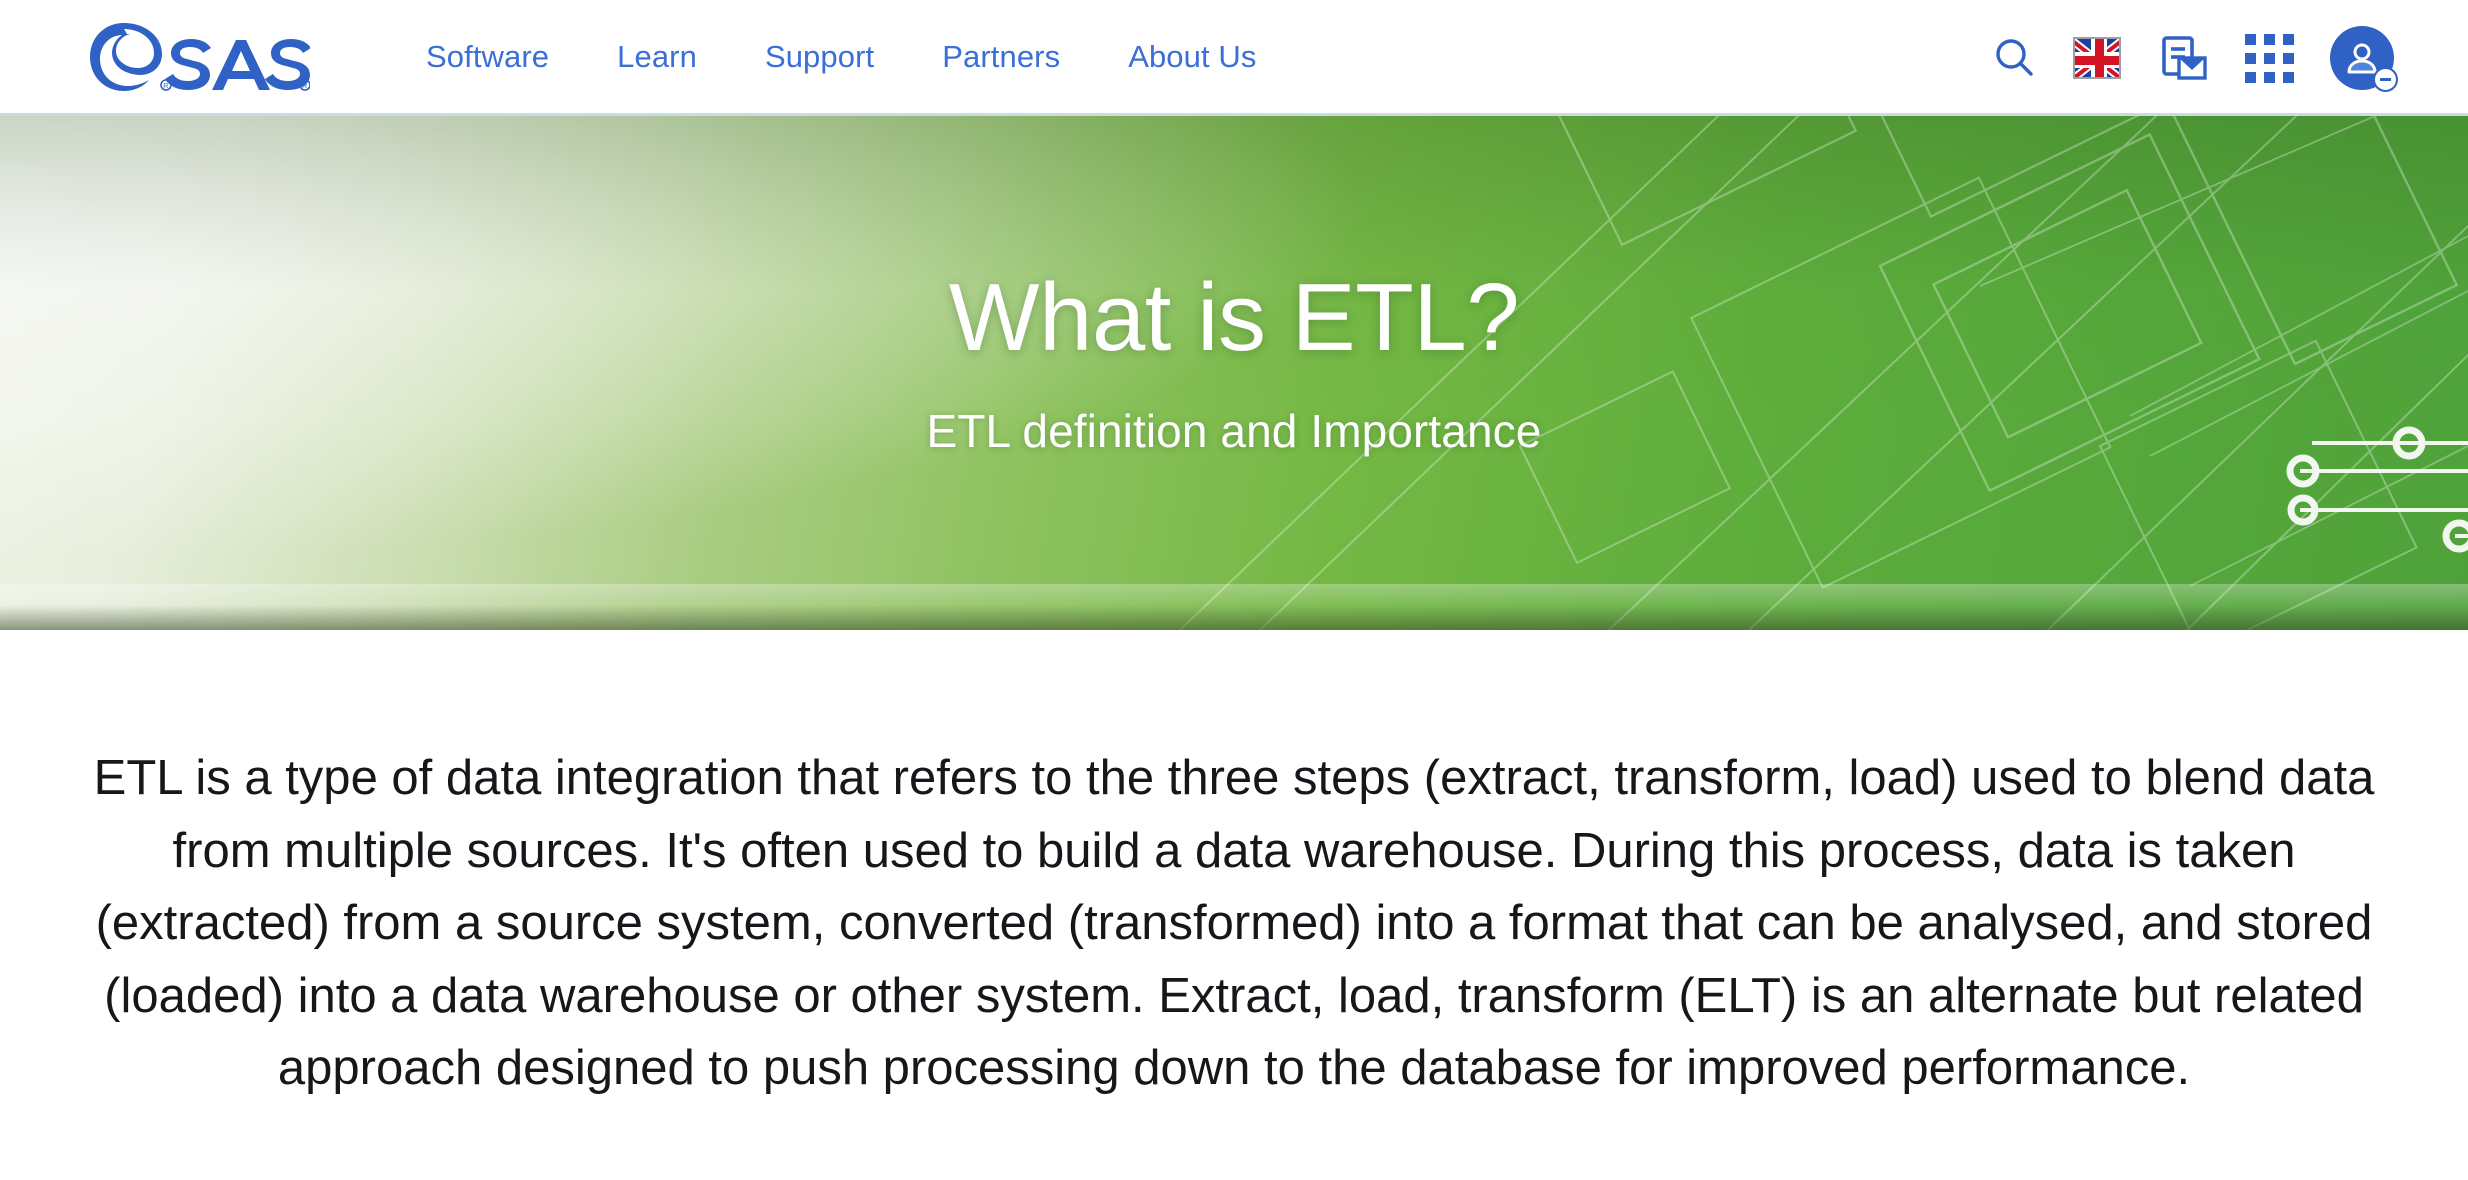 This screenshot has height=1180, width=2468. I want to click on header-tools, so click(2192, 58).